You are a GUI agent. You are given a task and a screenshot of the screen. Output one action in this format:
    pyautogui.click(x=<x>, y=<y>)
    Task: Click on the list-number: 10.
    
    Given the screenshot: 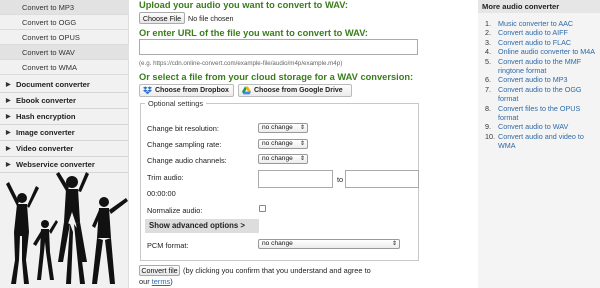 What is the action you would take?
    pyautogui.click(x=490, y=136)
    